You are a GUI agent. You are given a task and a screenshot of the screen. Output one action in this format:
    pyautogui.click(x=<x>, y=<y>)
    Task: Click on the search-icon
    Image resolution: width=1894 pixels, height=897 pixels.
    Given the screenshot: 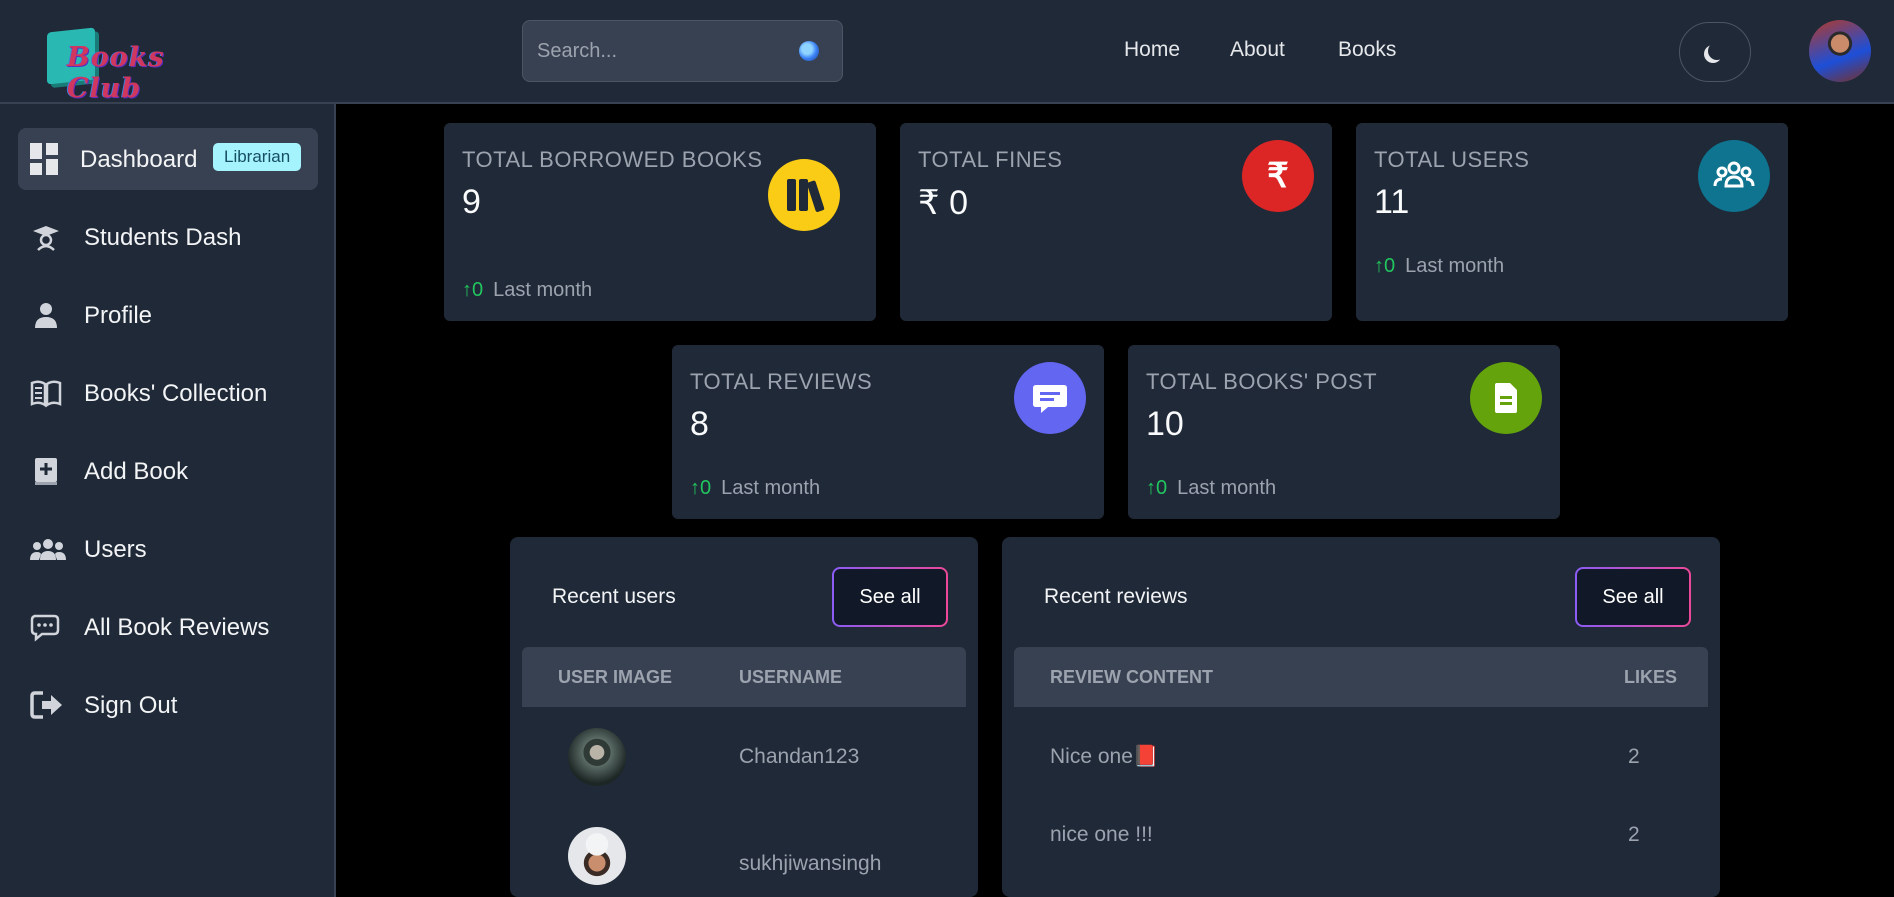 What is the action you would take?
    pyautogui.click(x=809, y=51)
    